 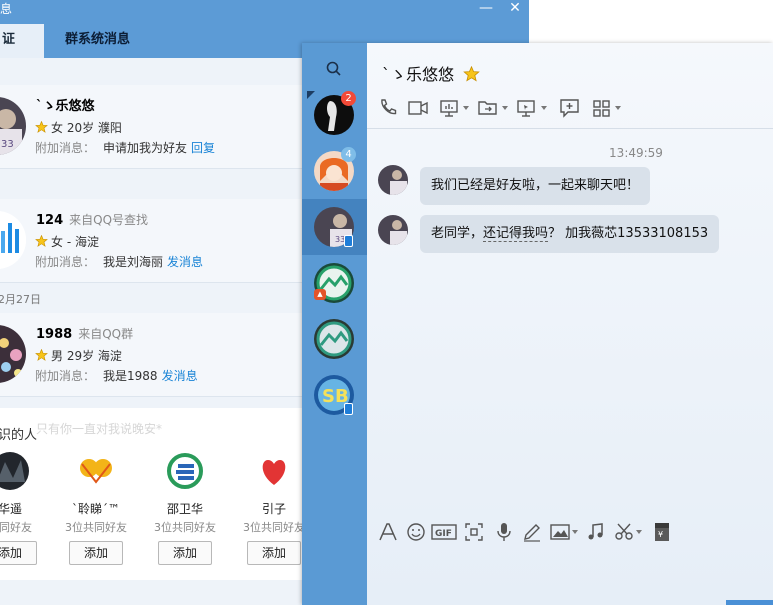 What do you see at coordinates (624, 532) in the screenshot?
I see `scissors-icon` at bounding box center [624, 532].